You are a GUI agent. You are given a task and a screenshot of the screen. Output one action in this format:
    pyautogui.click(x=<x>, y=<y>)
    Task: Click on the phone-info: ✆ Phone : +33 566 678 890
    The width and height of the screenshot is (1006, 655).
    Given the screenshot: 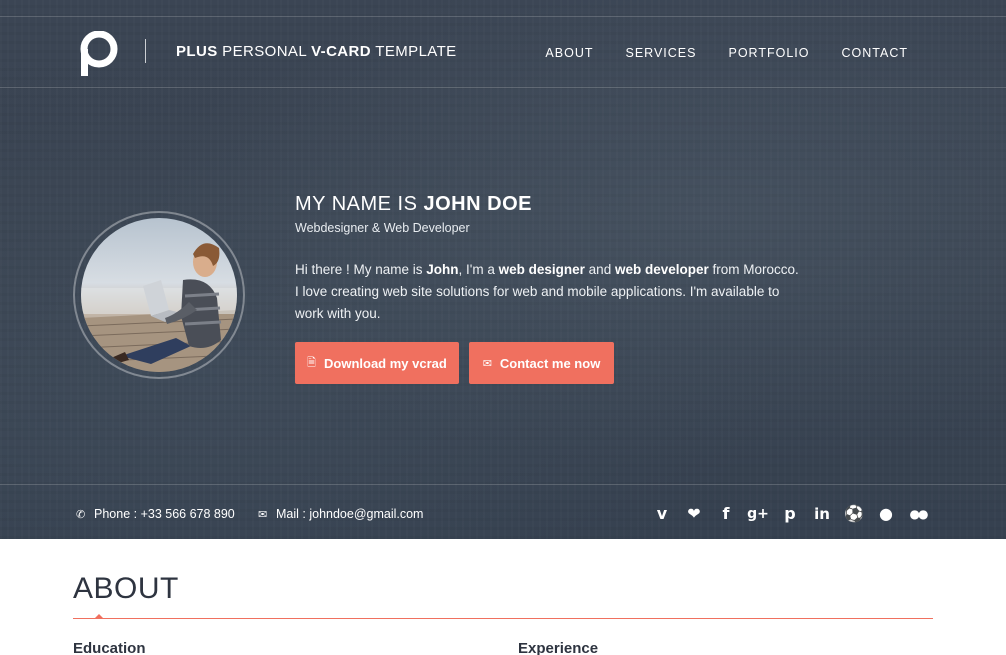 What is the action you would take?
    pyautogui.click(x=155, y=514)
    